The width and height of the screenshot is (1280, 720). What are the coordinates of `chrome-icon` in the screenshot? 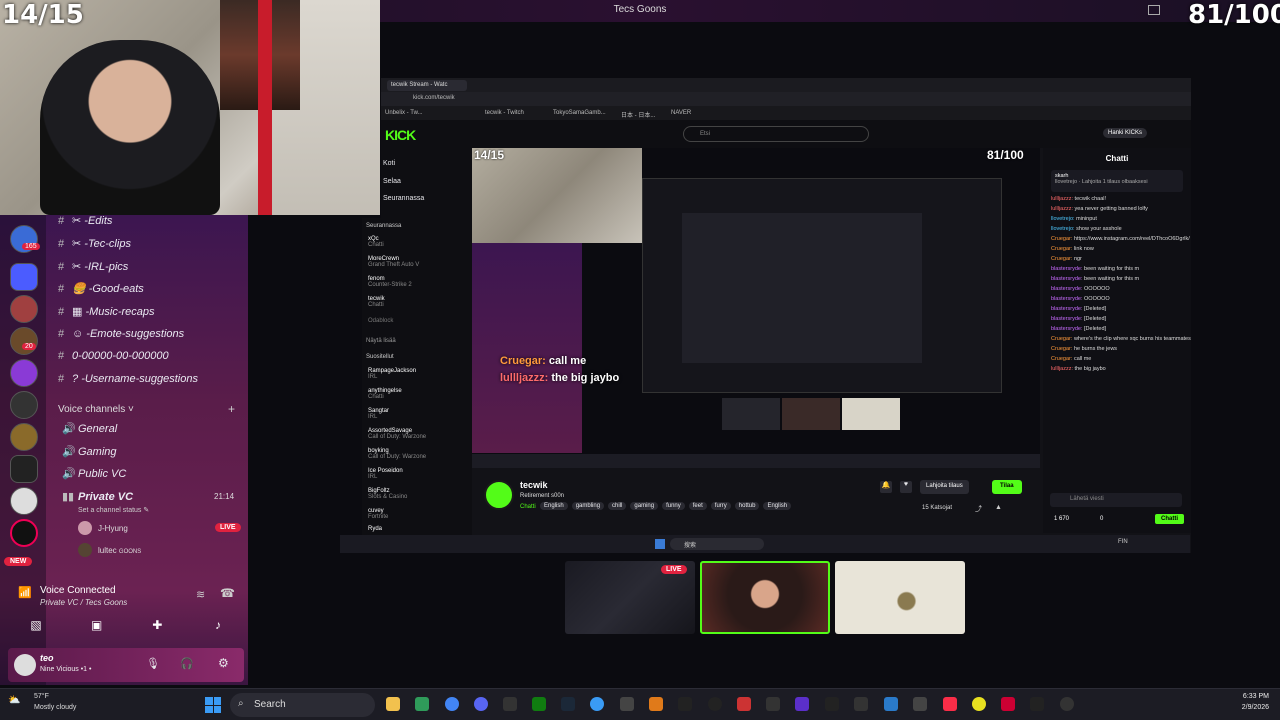 It's located at (452, 704).